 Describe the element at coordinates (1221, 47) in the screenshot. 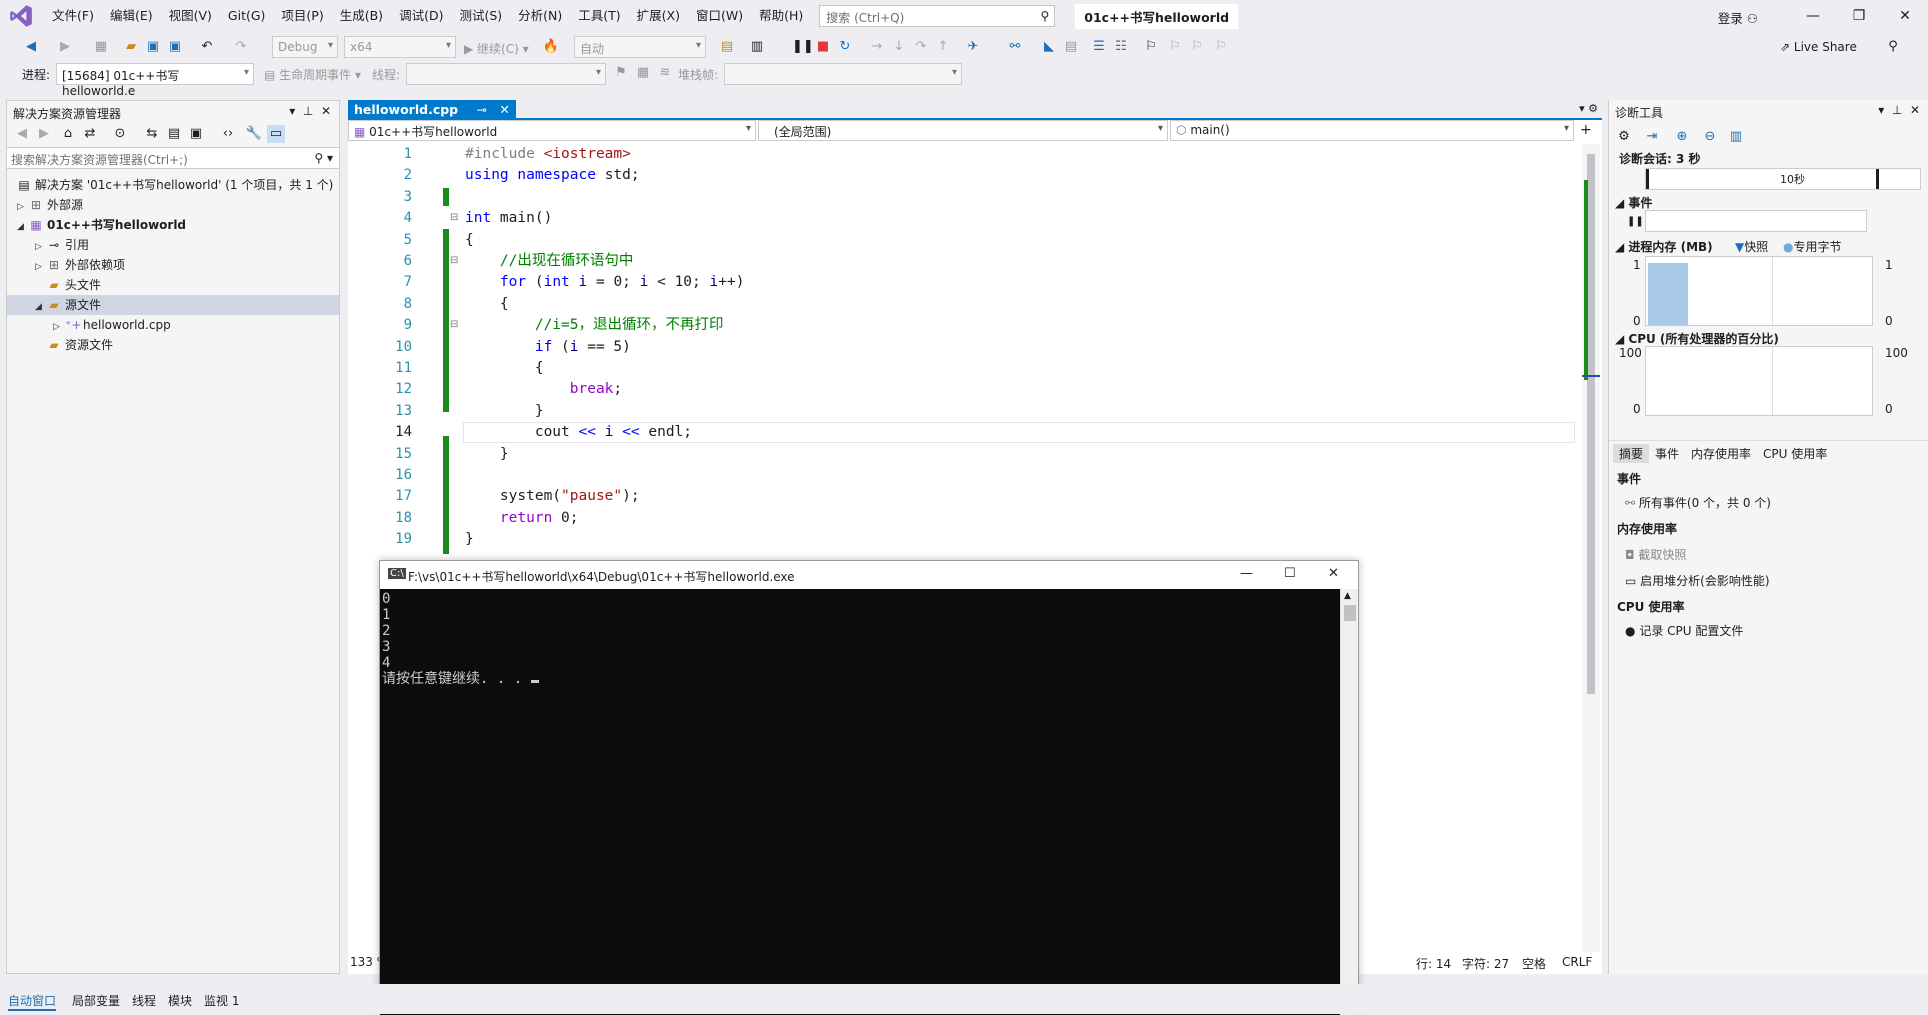

I see `clear-bookmark-icon: ⚐` at that location.